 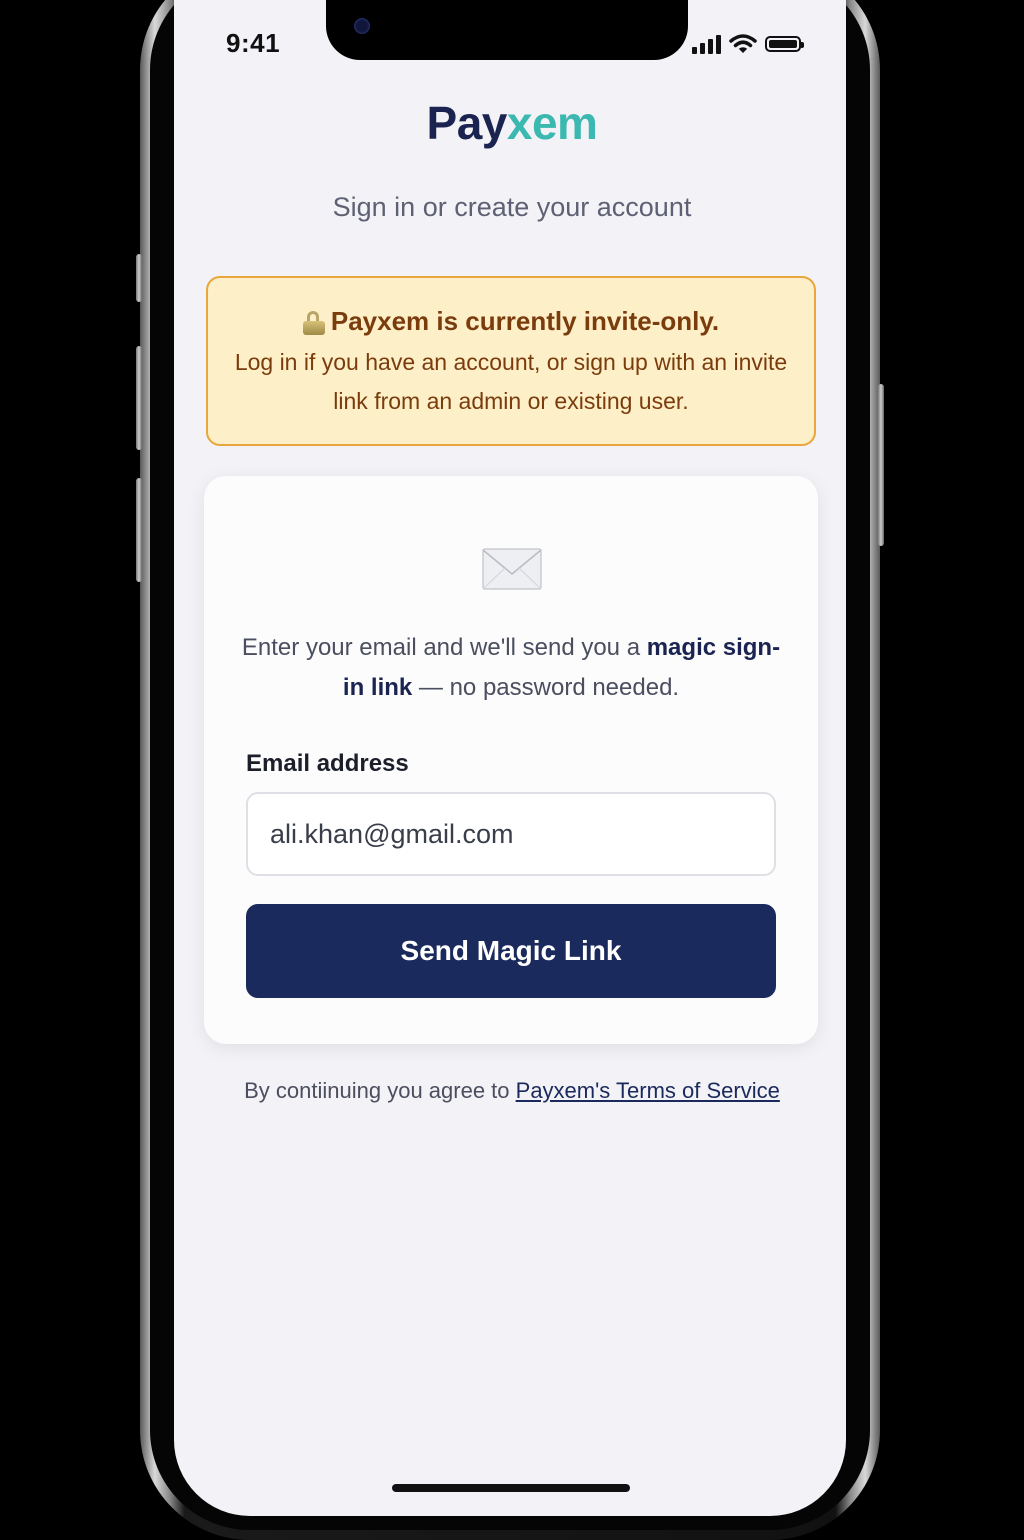 What do you see at coordinates (525, 321) in the screenshot?
I see `notice-title: Payxem is currently invite-only.` at bounding box center [525, 321].